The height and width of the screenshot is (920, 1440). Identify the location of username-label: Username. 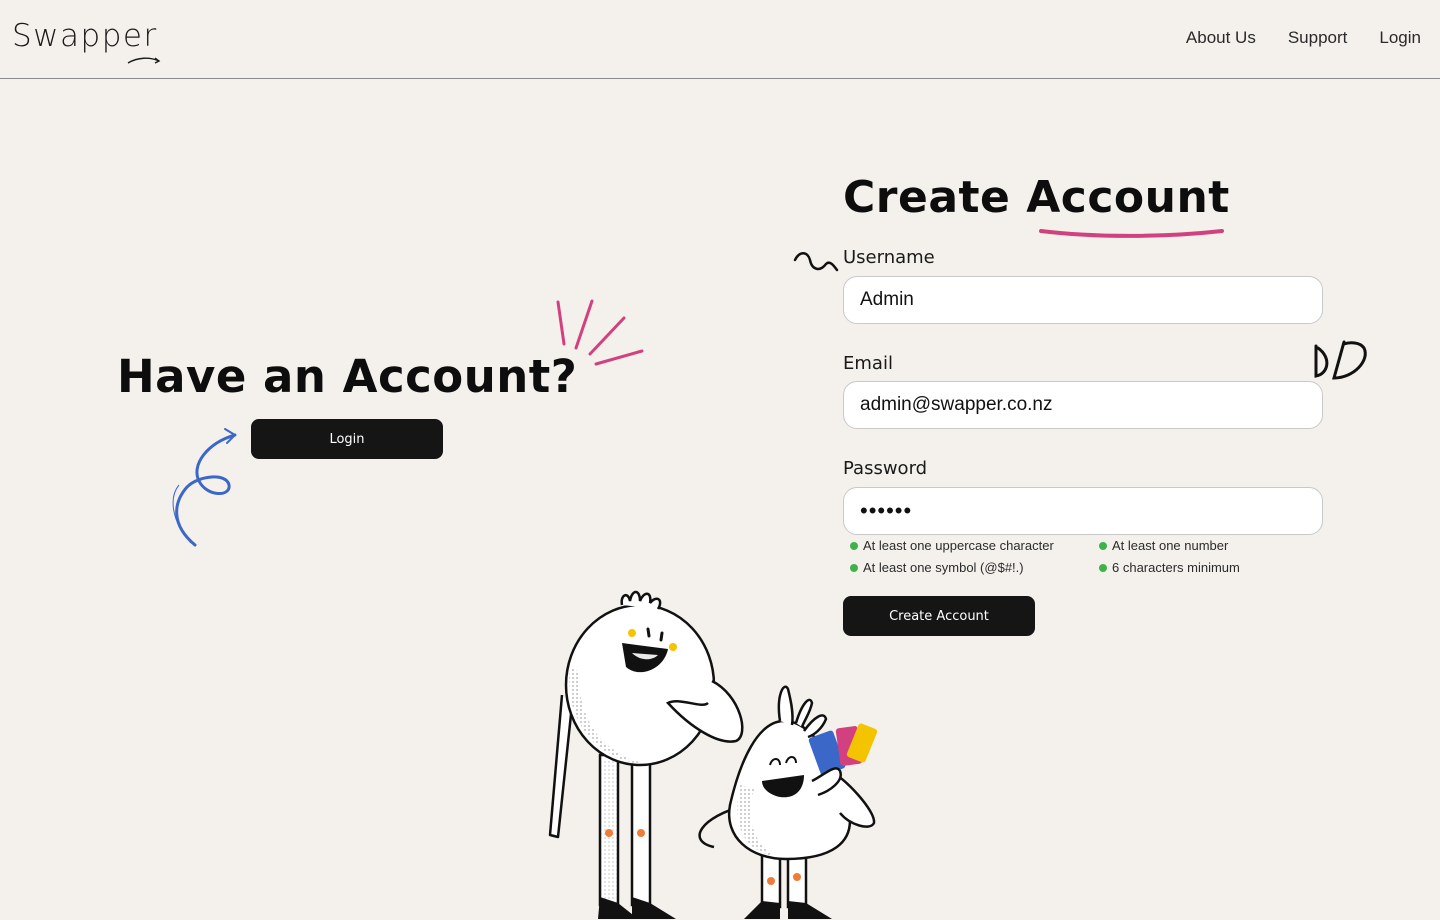
(889, 257).